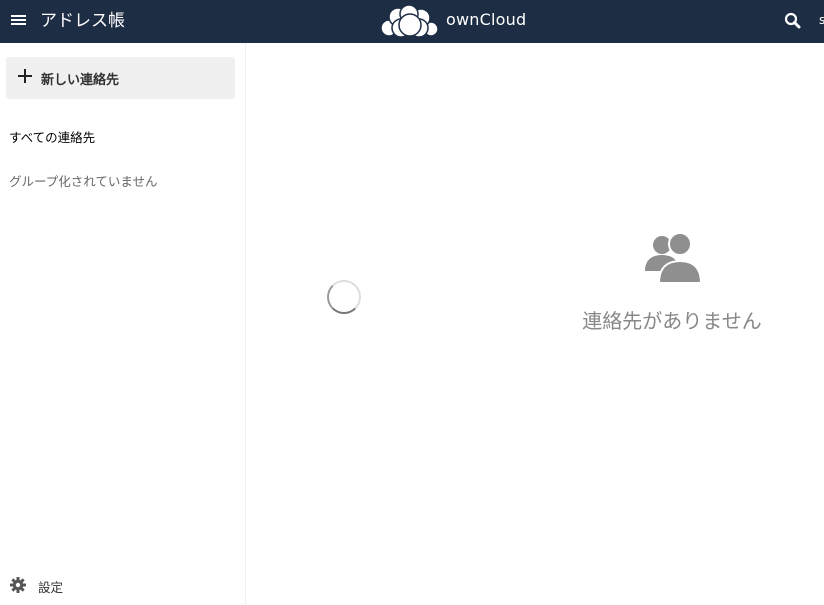 The image size is (824, 605). What do you see at coordinates (70, 586) in the screenshot?
I see `settings-button: 設定` at bounding box center [70, 586].